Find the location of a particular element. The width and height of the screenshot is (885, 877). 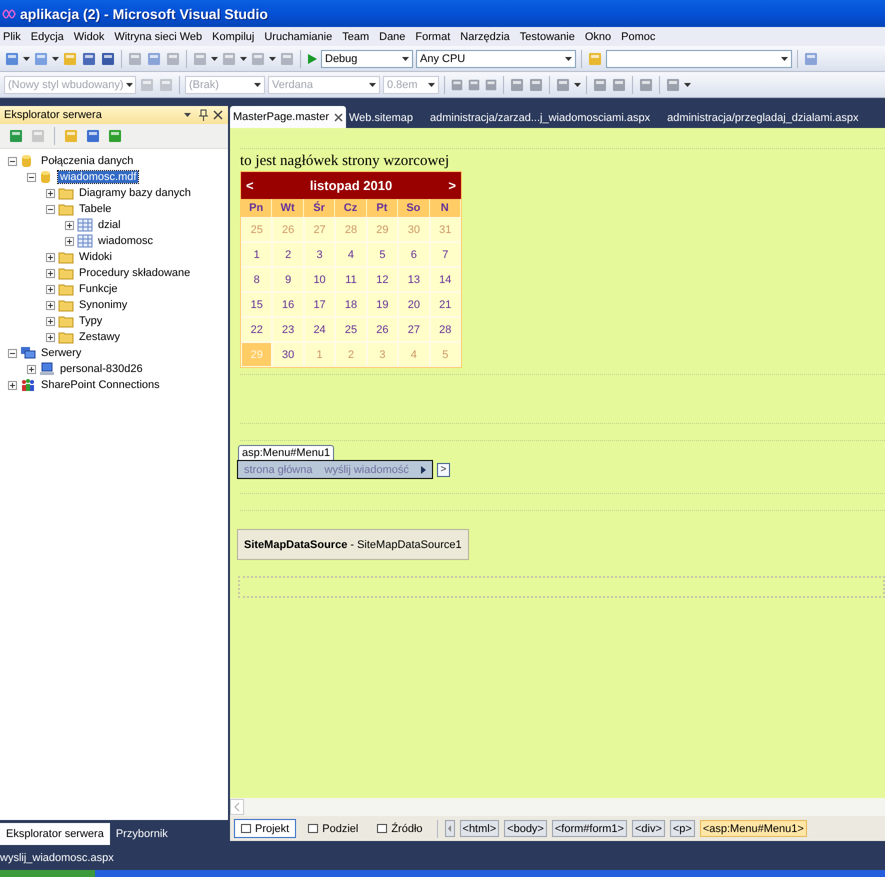

smart-tag-button: > is located at coordinates (443, 469).